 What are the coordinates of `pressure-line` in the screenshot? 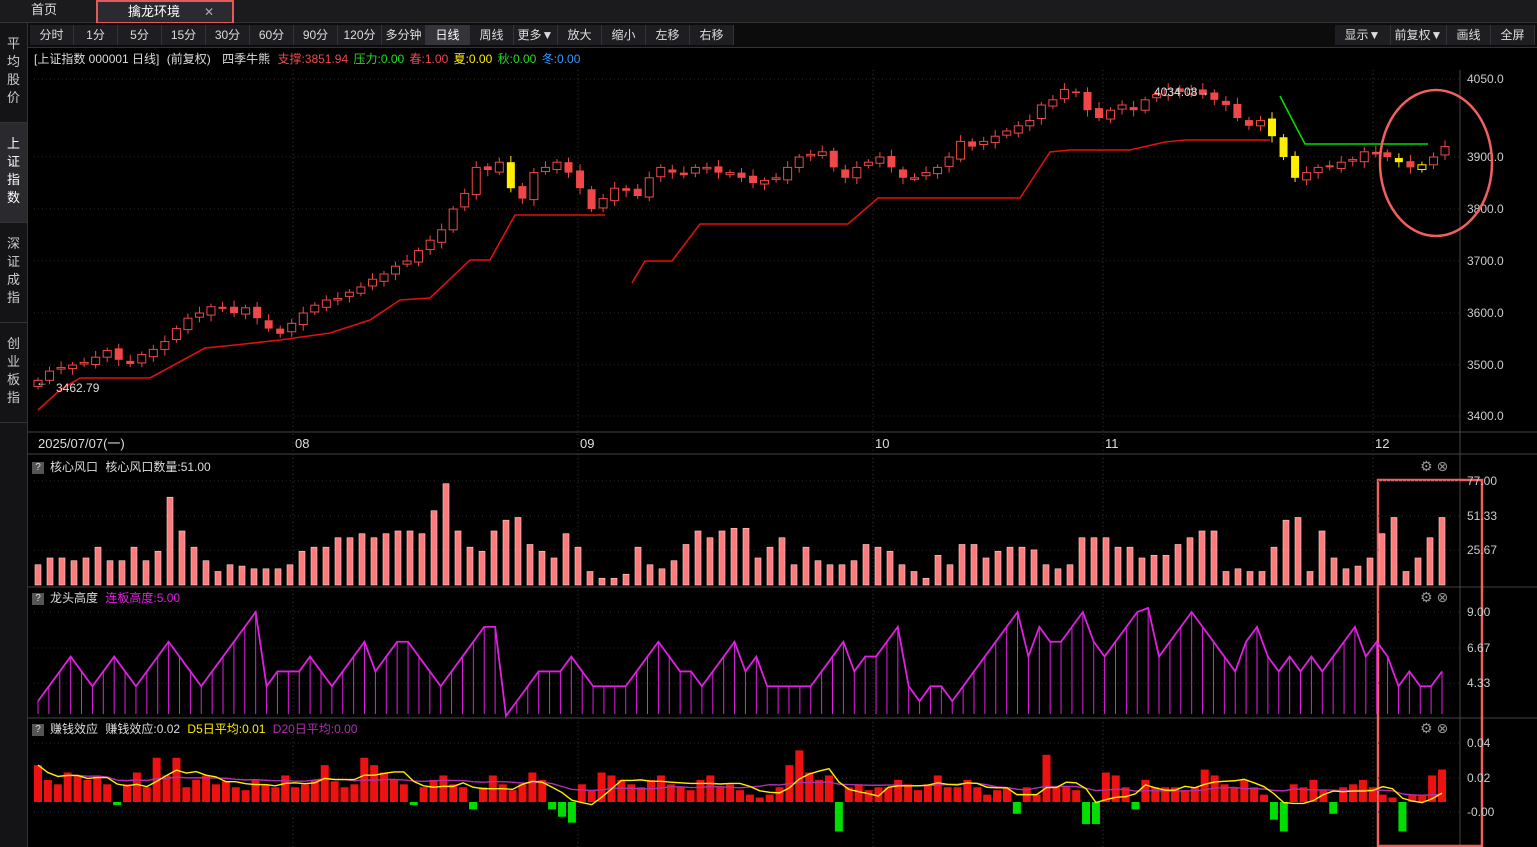 It's located at (1353, 120).